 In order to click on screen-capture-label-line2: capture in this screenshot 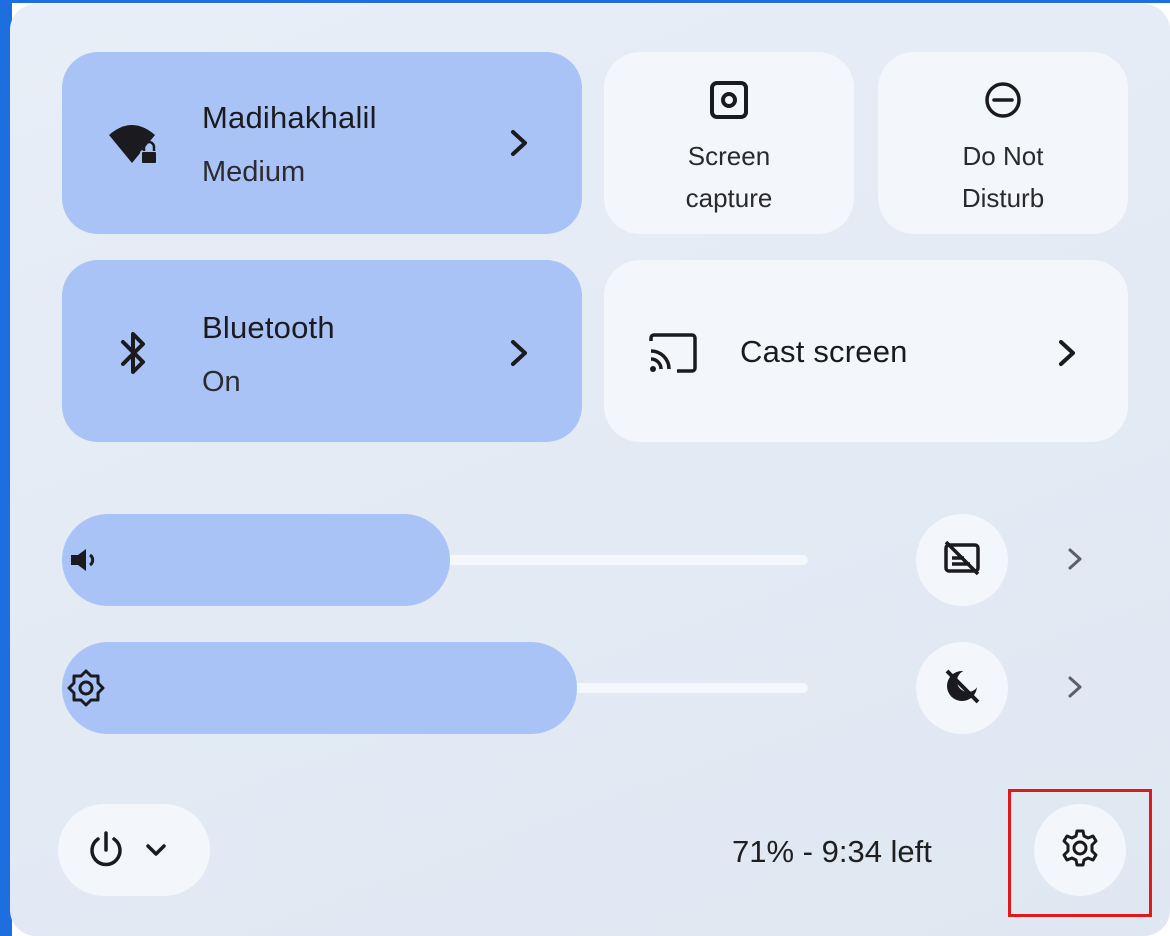, I will do `click(729, 198)`.